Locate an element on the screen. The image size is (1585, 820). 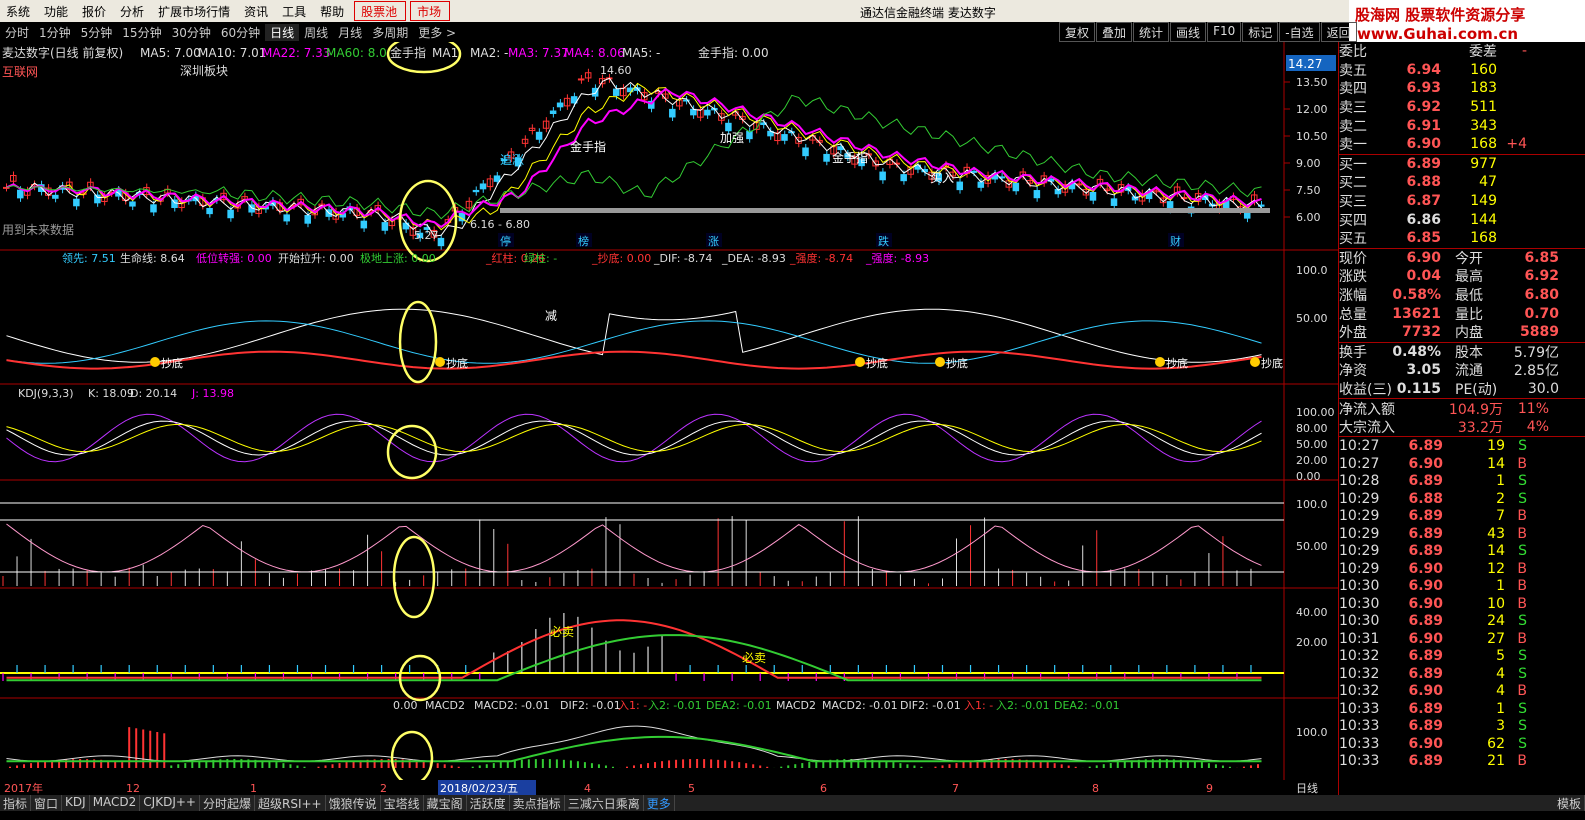
tick-side-2: S is located at coordinates (1522, 481).